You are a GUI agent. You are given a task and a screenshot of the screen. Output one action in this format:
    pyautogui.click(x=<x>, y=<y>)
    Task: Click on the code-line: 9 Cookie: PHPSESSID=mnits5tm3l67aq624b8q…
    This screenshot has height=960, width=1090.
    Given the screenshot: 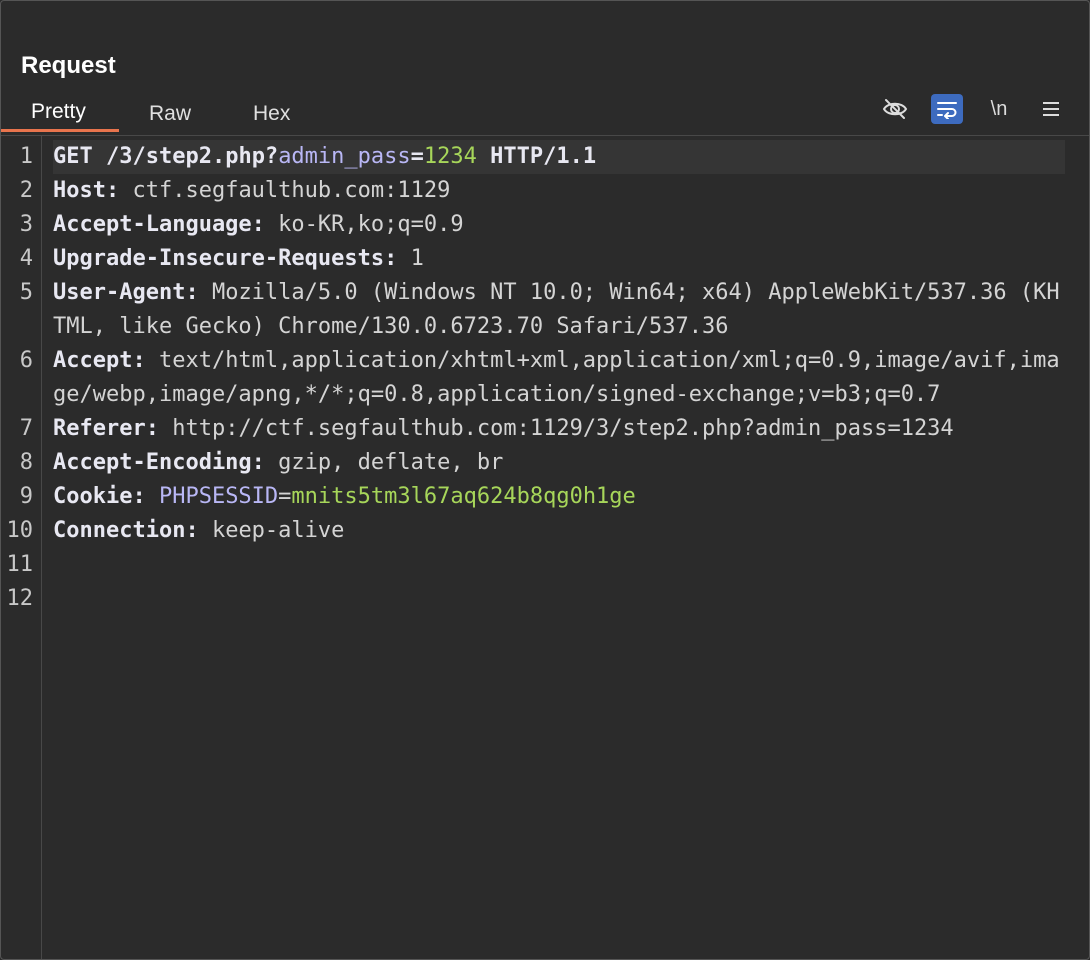 What is the action you would take?
    pyautogui.click(x=545, y=497)
    